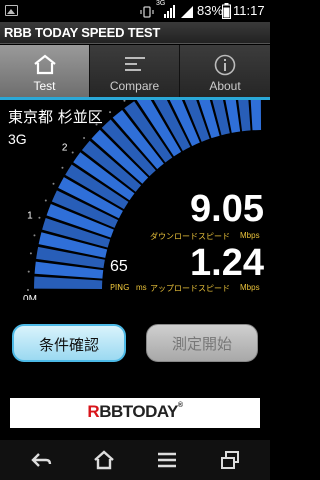  I want to click on tab-test-label: Test, so click(44, 86).